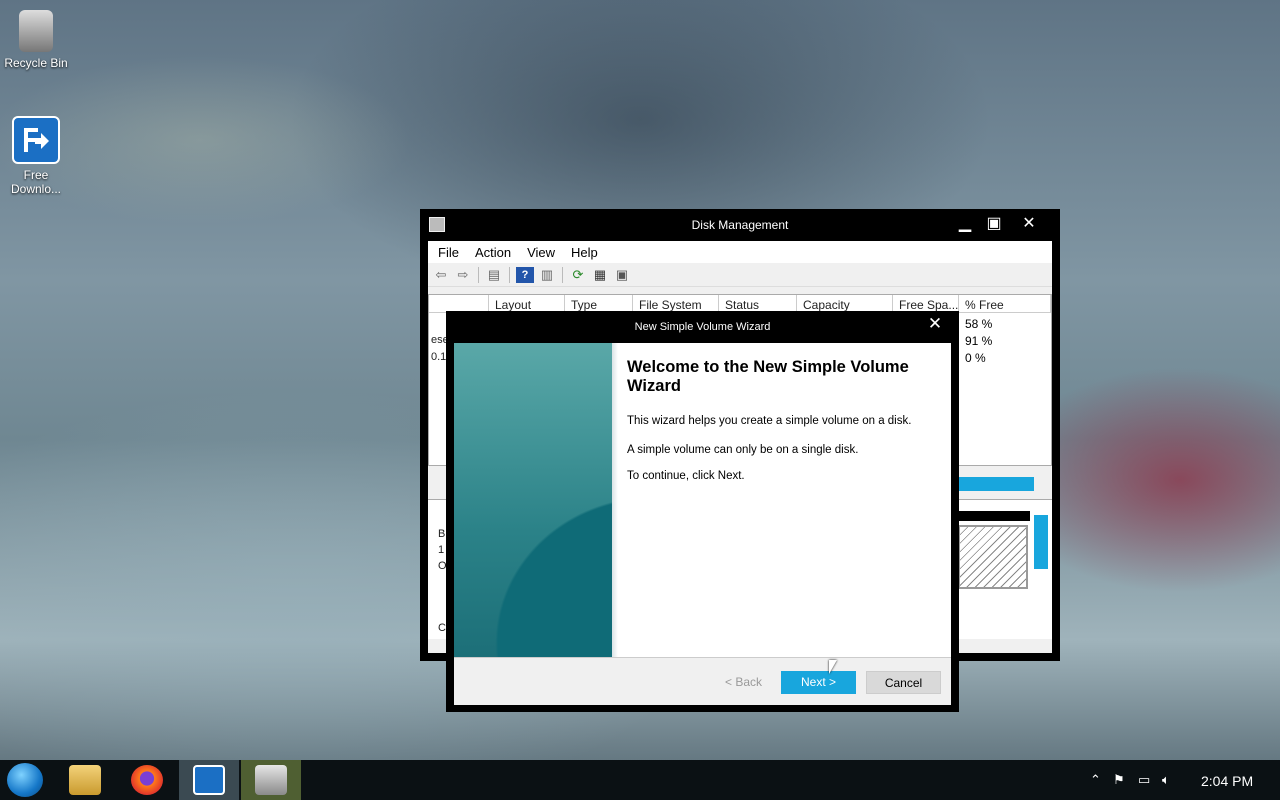  I want to click on taskbar-disk-management, so click(271, 780).